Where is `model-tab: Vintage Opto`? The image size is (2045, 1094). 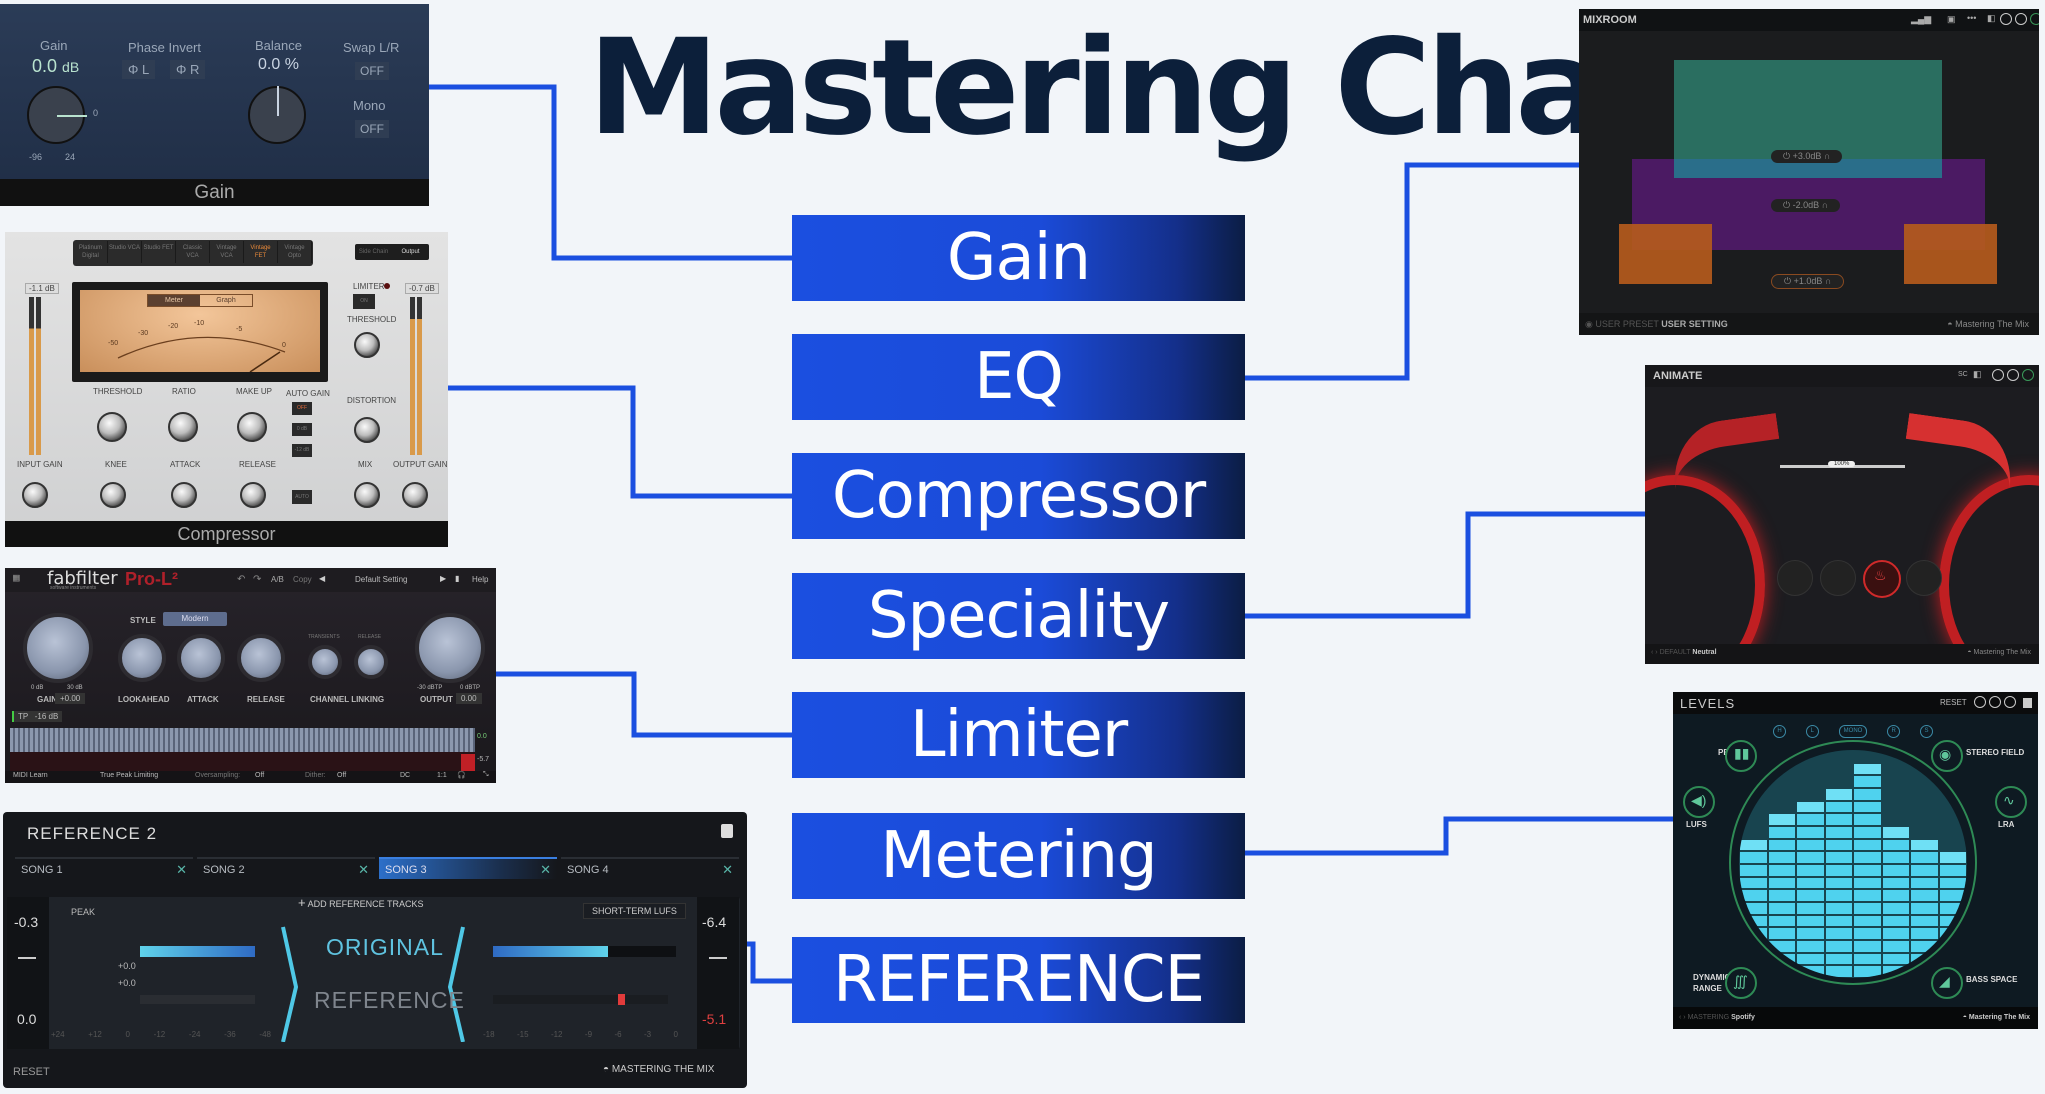 model-tab: Vintage Opto is located at coordinates (295, 252).